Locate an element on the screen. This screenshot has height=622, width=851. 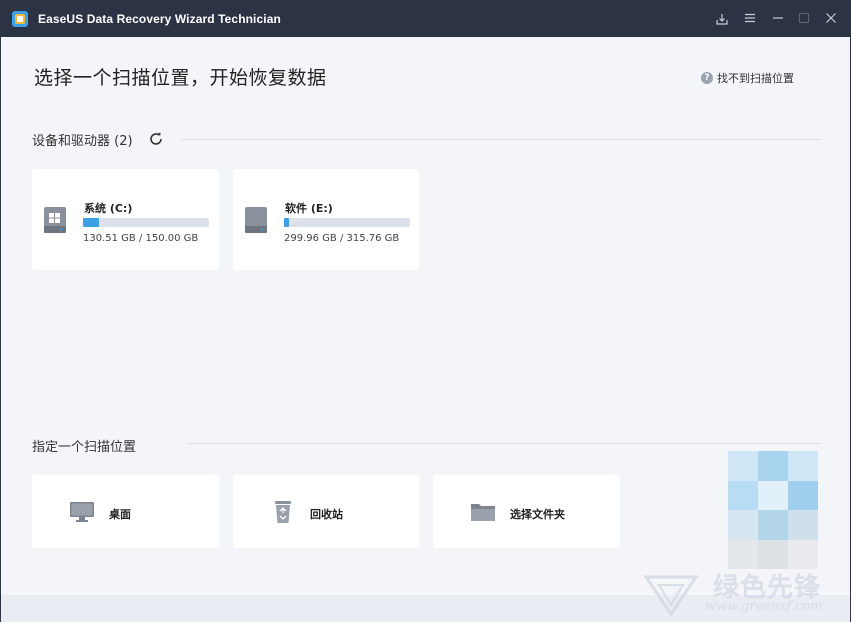
drive-card-c: 系统 (C:) 130.51 GB / 150.00 GB is located at coordinates (125, 219).